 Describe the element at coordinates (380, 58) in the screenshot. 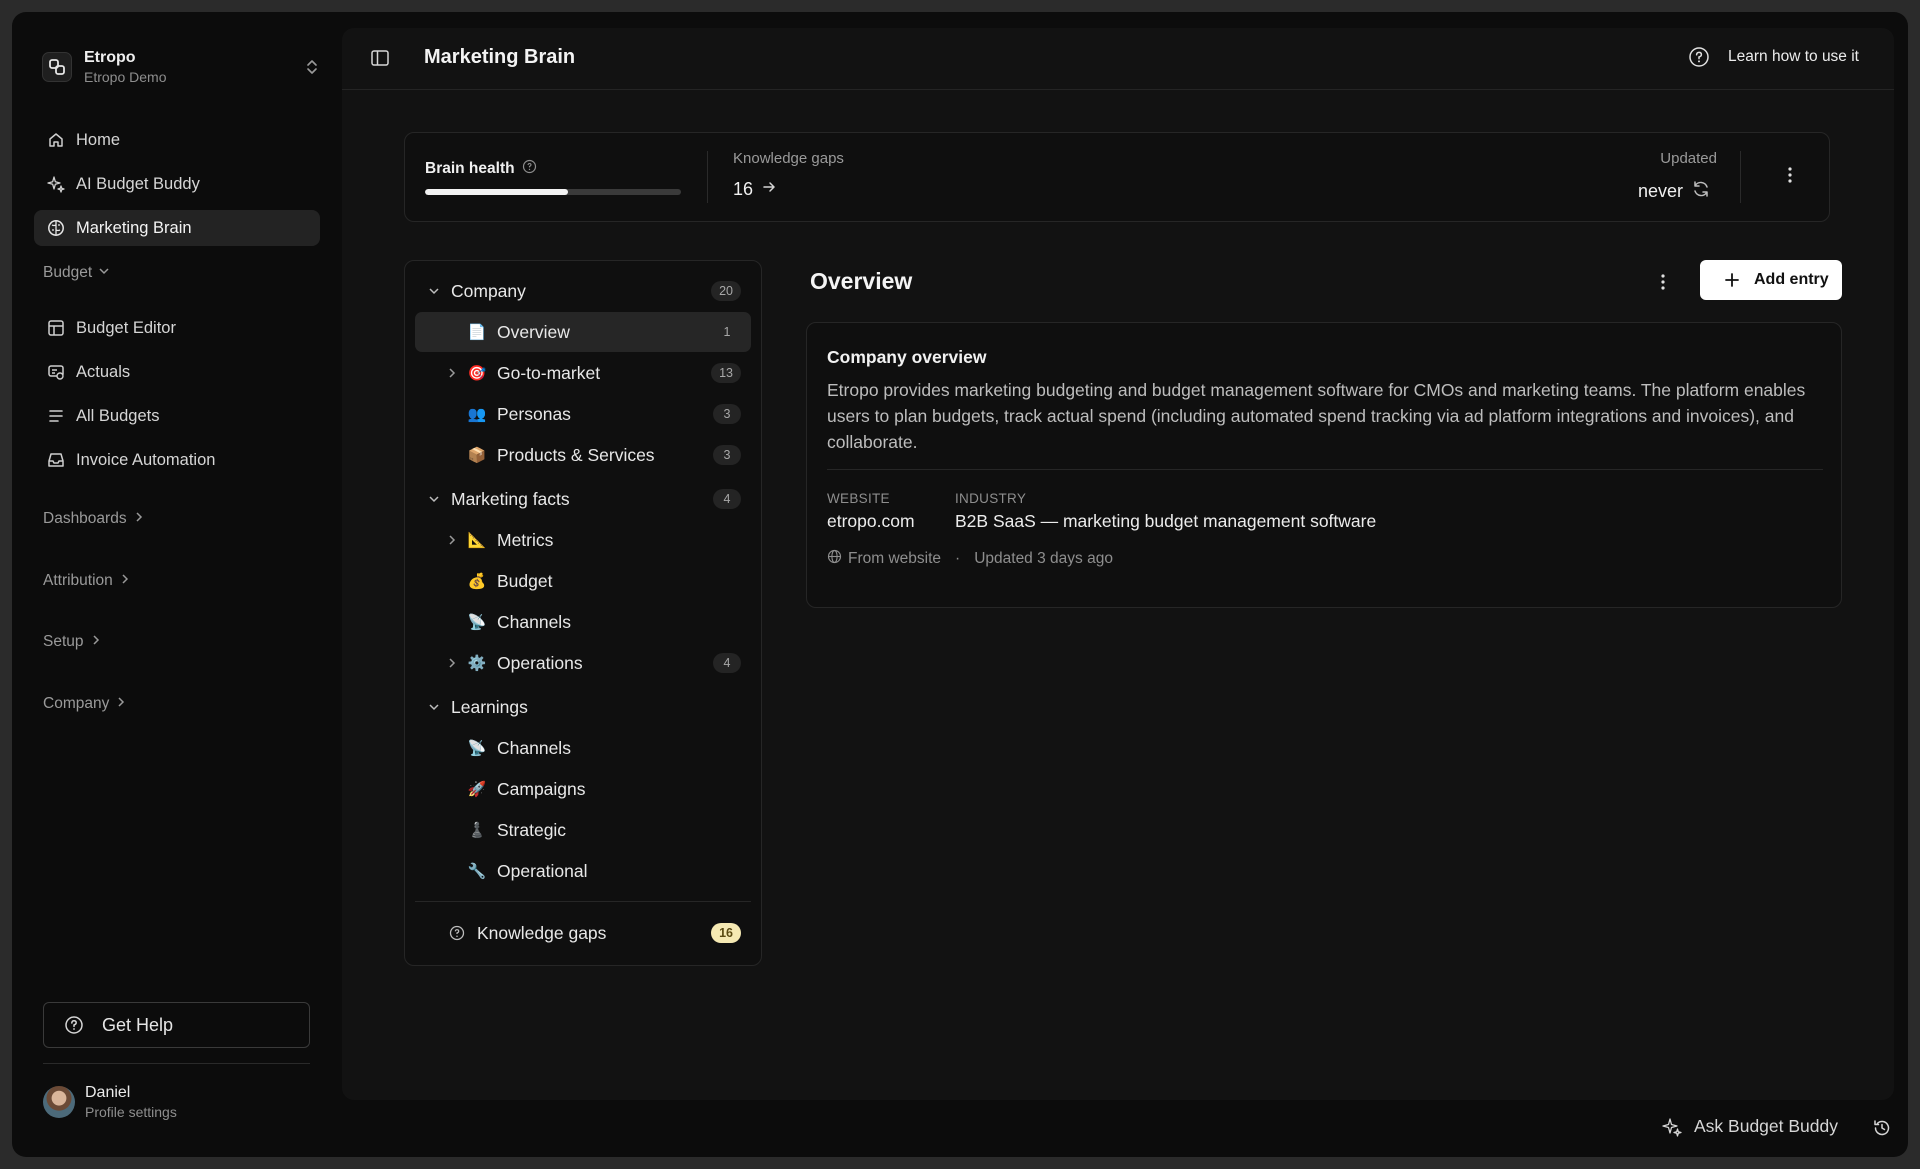

I see `sidebar-toggle-icon` at that location.